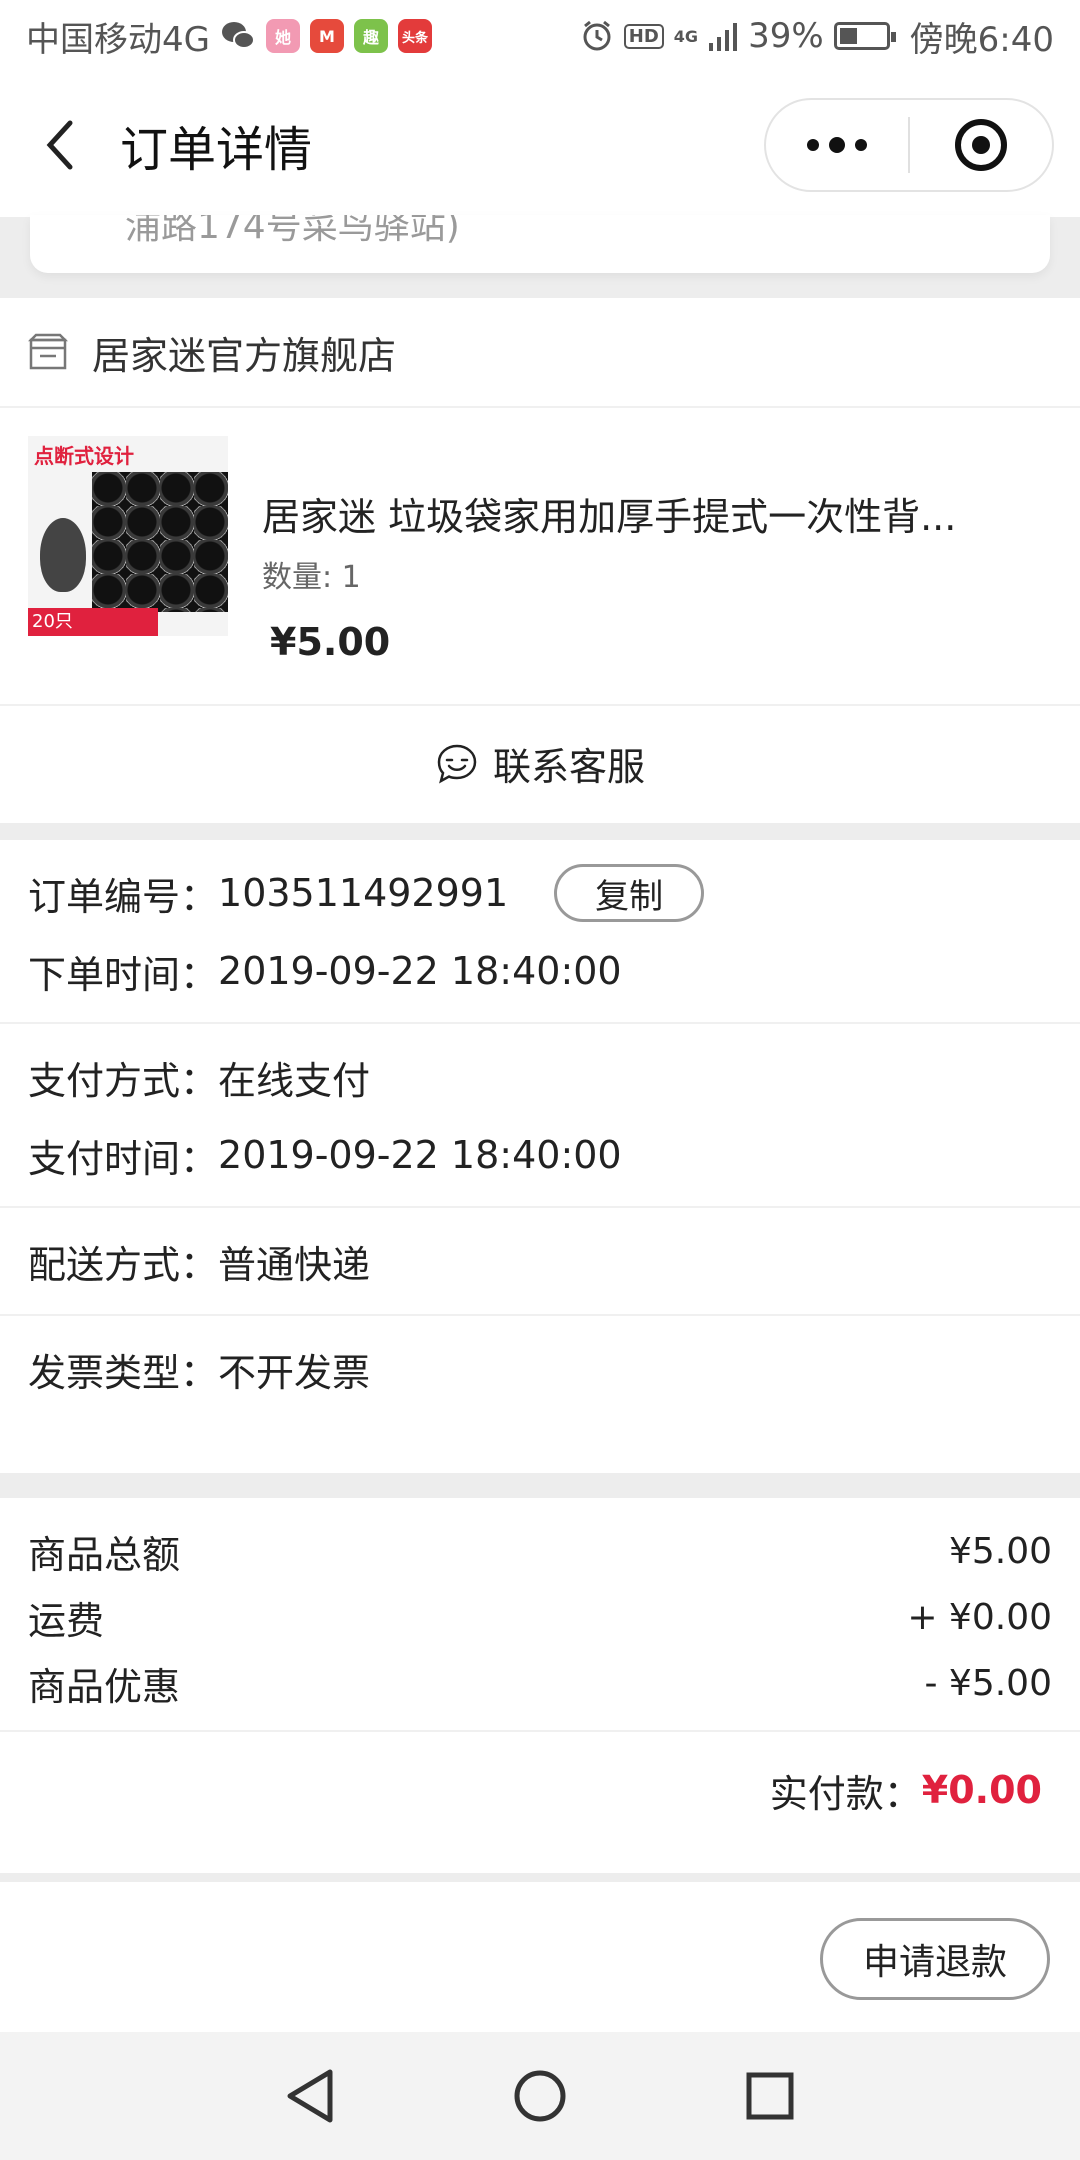 The image size is (1080, 2160). What do you see at coordinates (861, 145) in the screenshot?
I see `more-dot-right` at bounding box center [861, 145].